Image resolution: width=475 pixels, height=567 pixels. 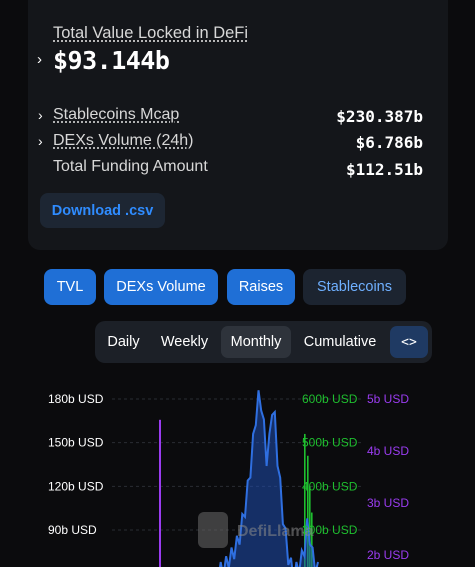 What do you see at coordinates (123, 342) in the screenshot?
I see `period-daily: Daily` at bounding box center [123, 342].